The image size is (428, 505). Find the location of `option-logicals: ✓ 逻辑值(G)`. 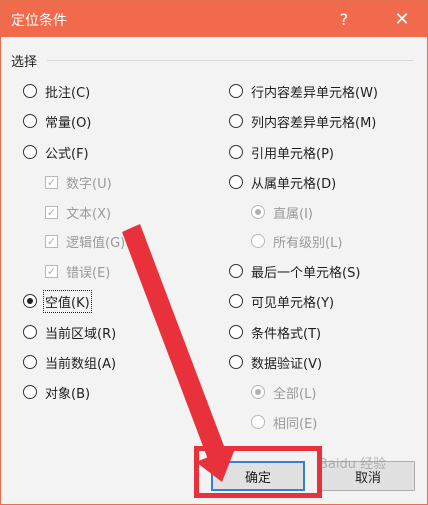

option-logicals: ✓ 逻辑值(G) is located at coordinates (85, 242).